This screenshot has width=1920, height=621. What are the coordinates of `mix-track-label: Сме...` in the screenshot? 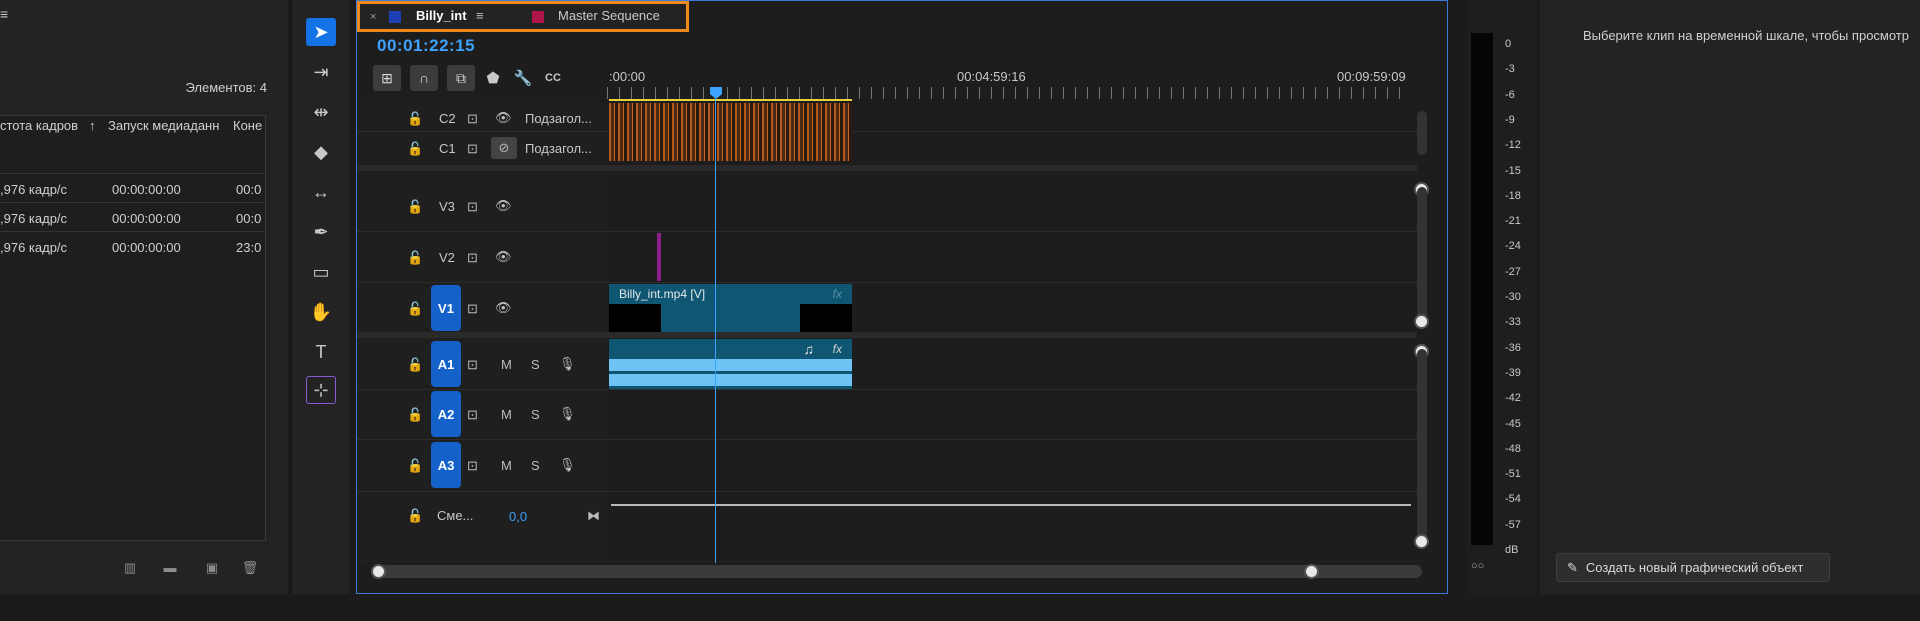 It's located at (455, 515).